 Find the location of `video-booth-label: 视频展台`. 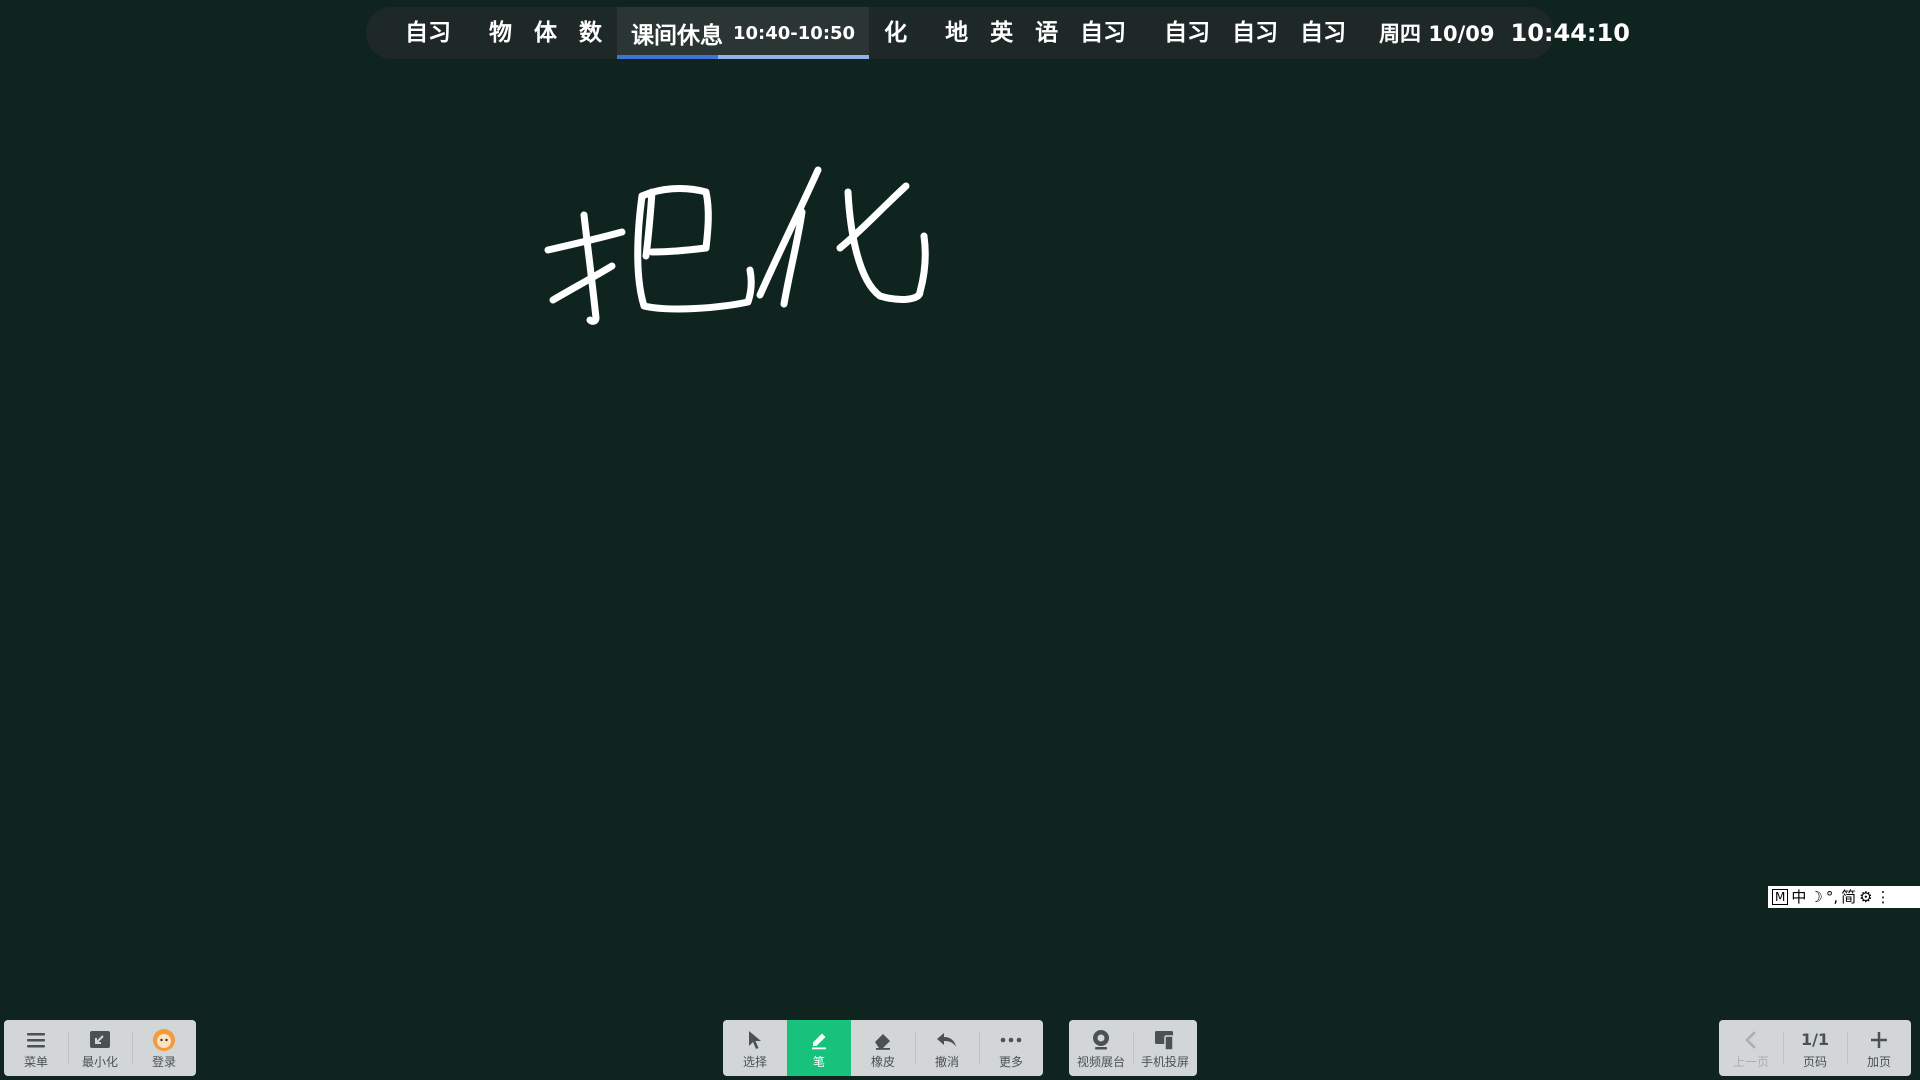

video-booth-label: 视频展台 is located at coordinates (1100, 1061).